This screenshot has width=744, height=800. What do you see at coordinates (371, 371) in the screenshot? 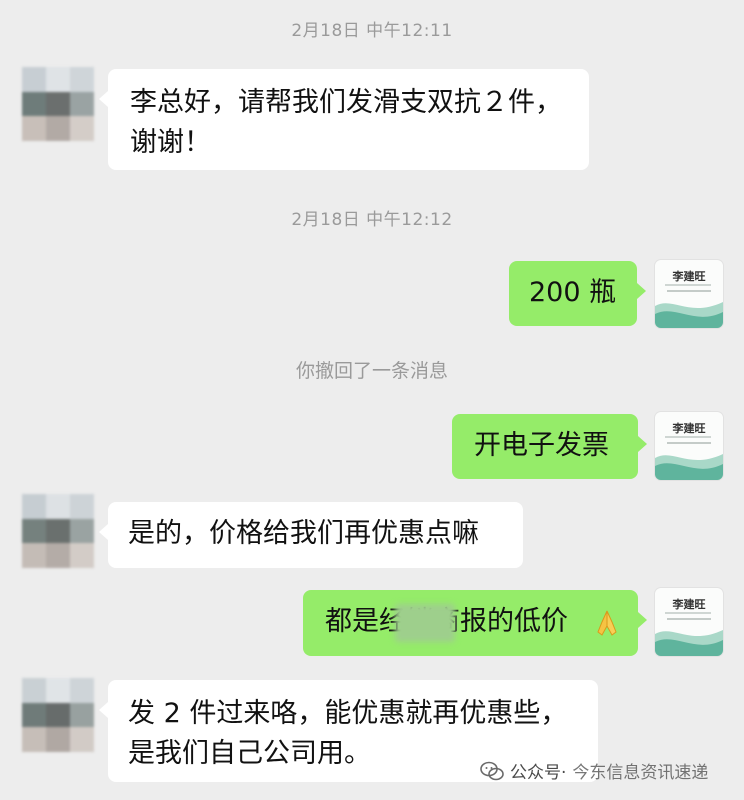
I see `recall-notice: 你撤回了一条消息` at bounding box center [371, 371].